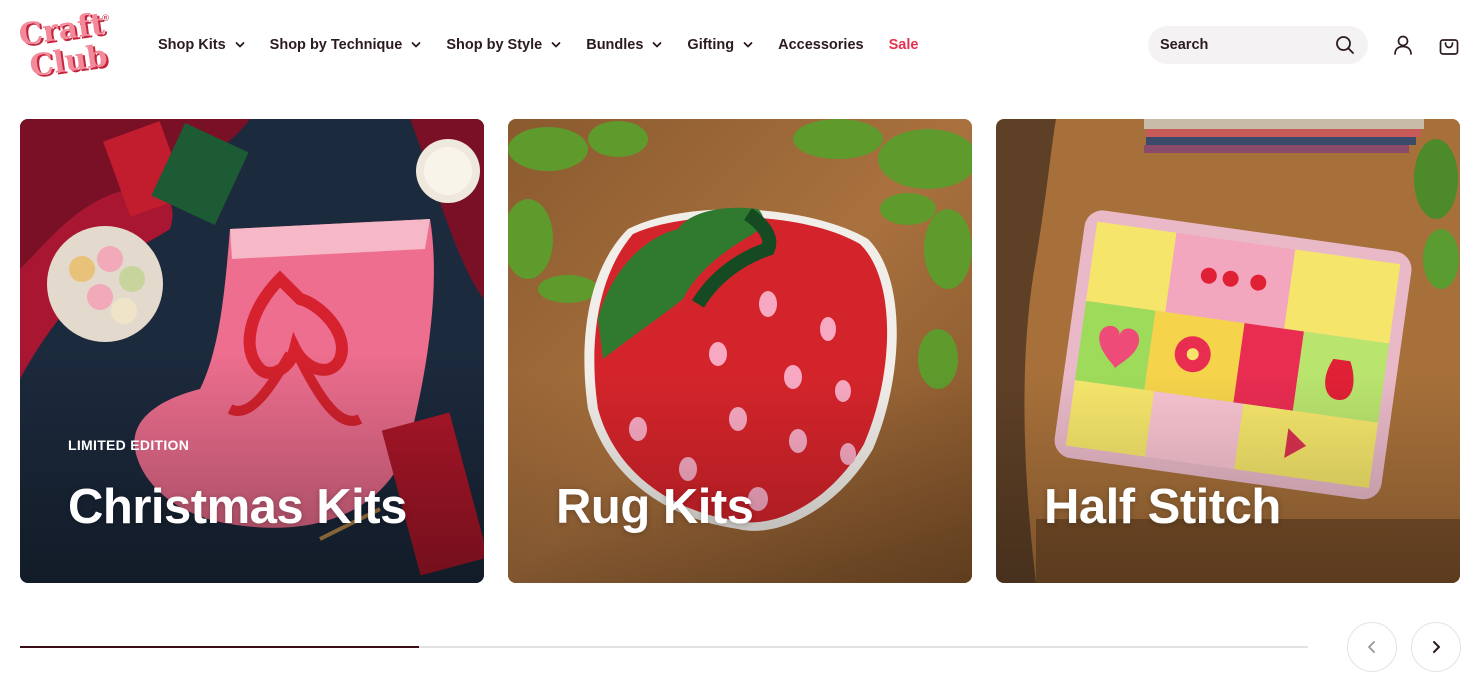 This screenshot has height=700, width=1483. Describe the element at coordinates (1345, 45) in the screenshot. I see `search-icon` at that location.